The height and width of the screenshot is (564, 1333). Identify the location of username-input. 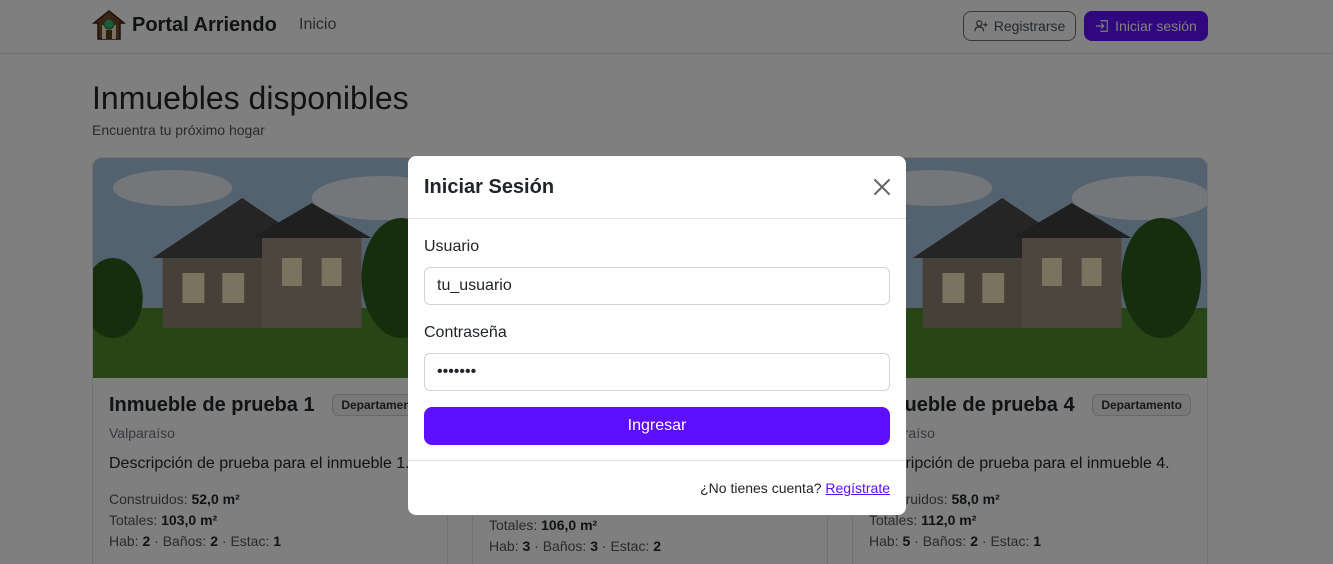
(657, 286).